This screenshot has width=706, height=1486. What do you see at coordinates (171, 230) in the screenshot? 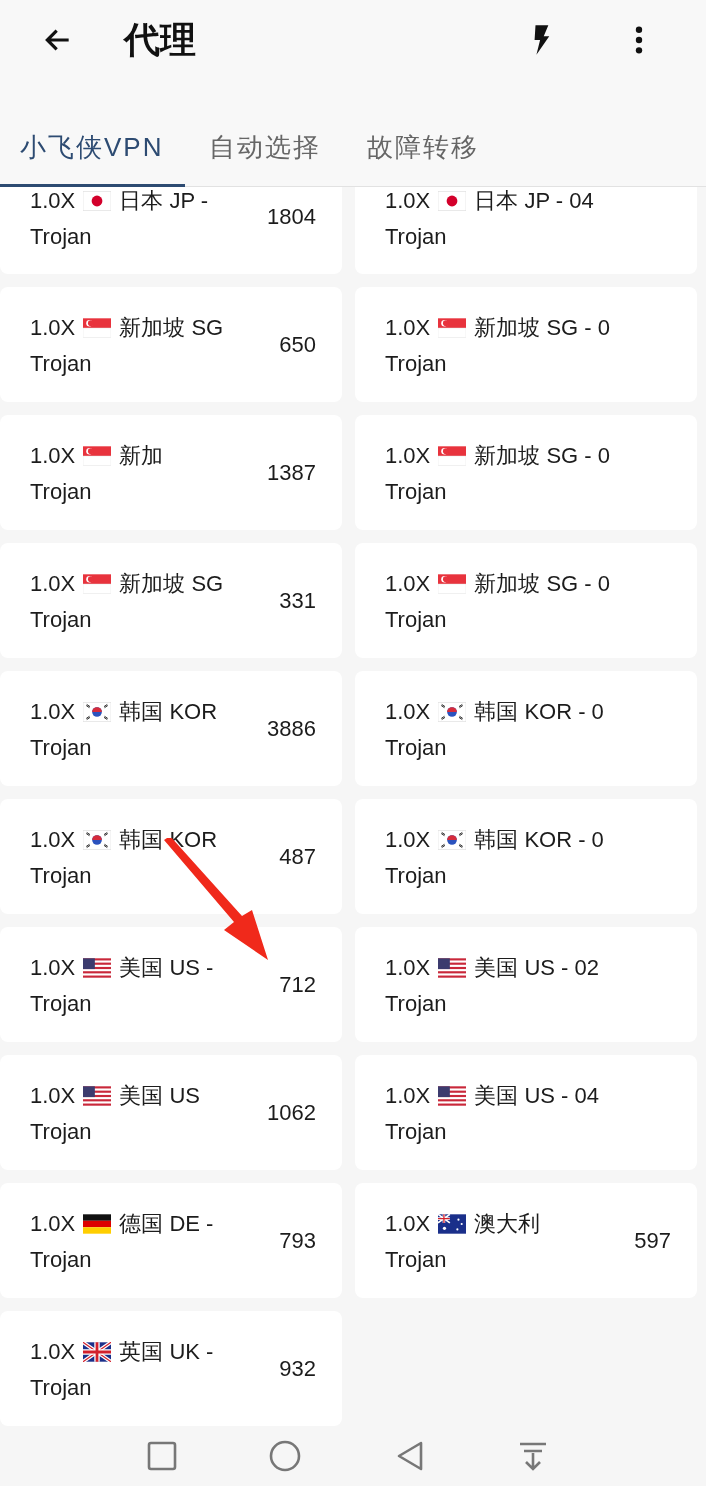
I see `proxy-card: 1.0X 日本 JP - Trojan 1804` at bounding box center [171, 230].